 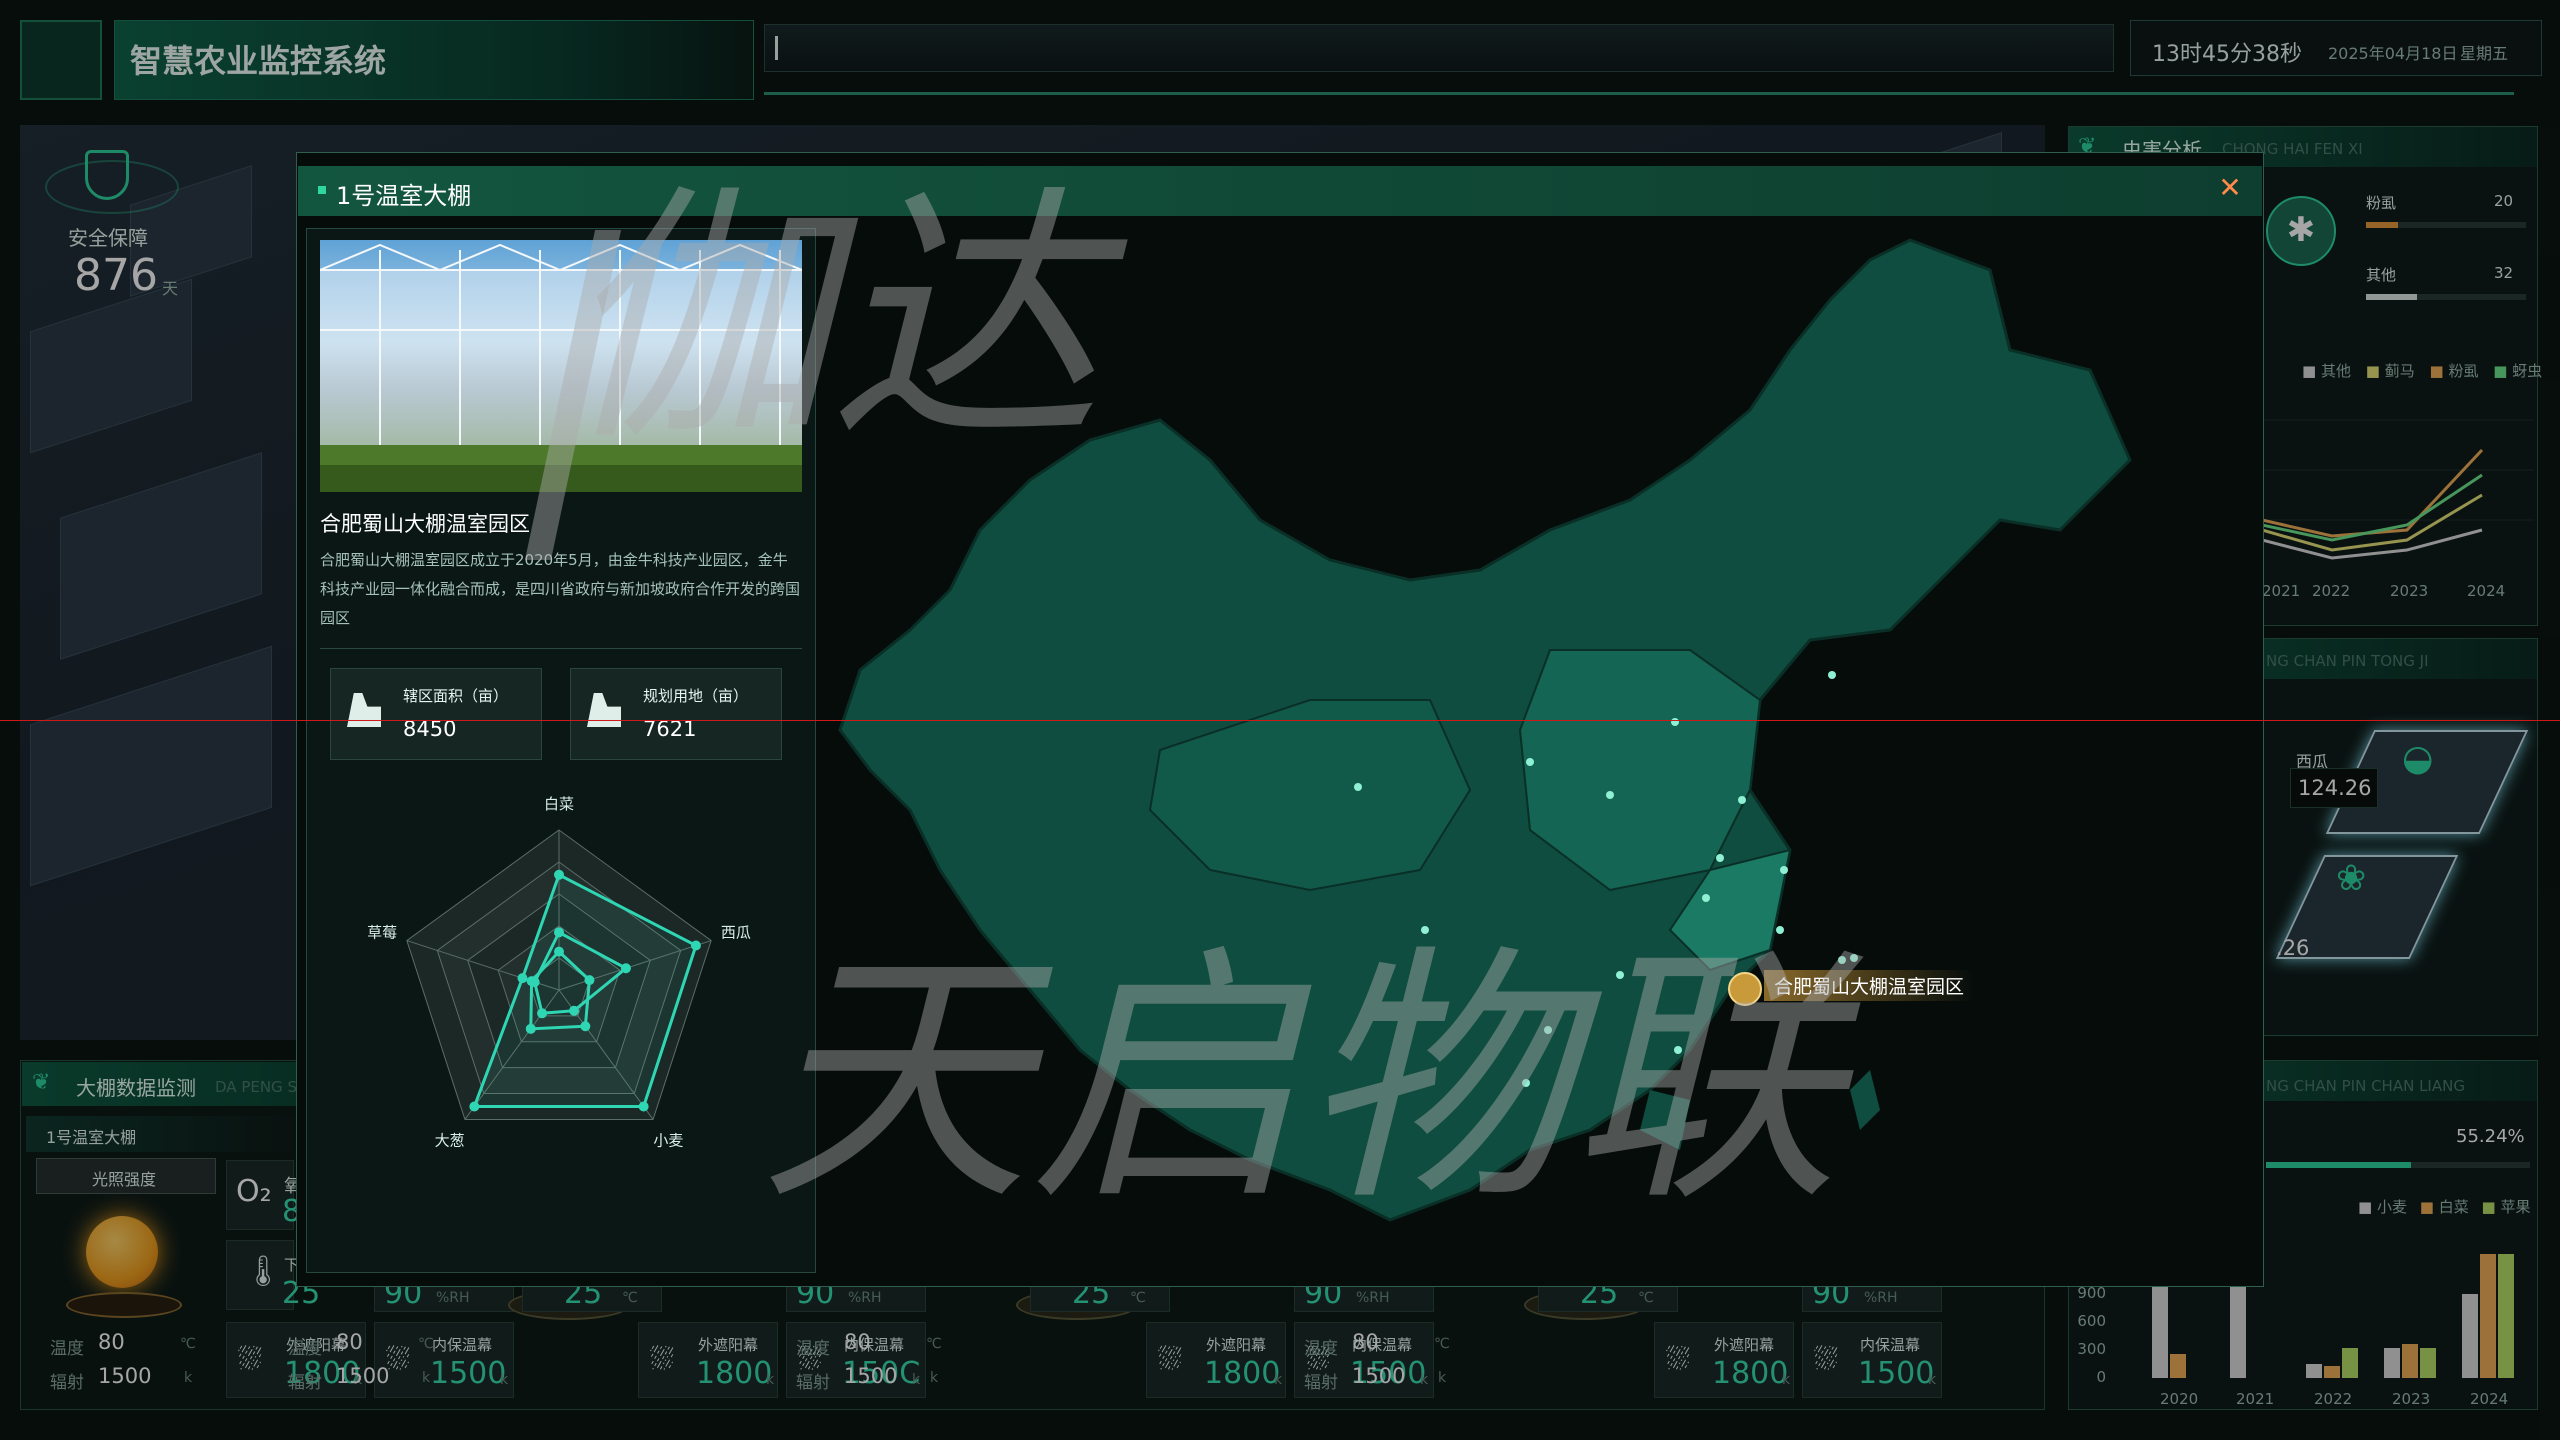 I want to click on area-icon, so click(x=364, y=710).